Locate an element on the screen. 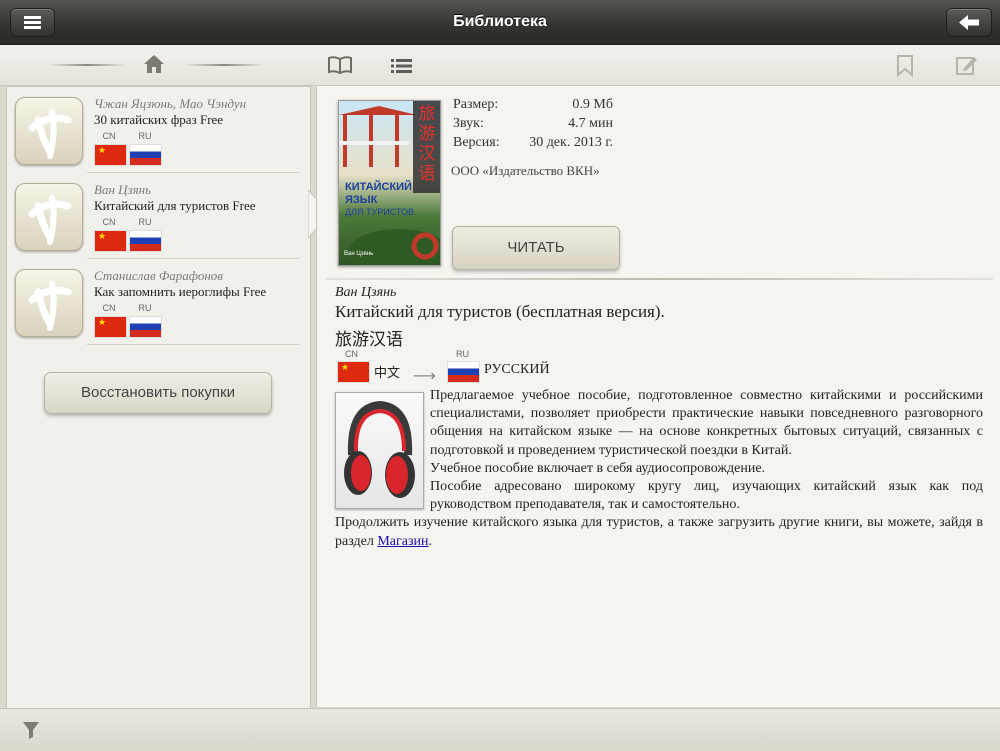 The width and height of the screenshot is (1000, 751). cover-title-line2: ЯЗЫК is located at coordinates (361, 200).